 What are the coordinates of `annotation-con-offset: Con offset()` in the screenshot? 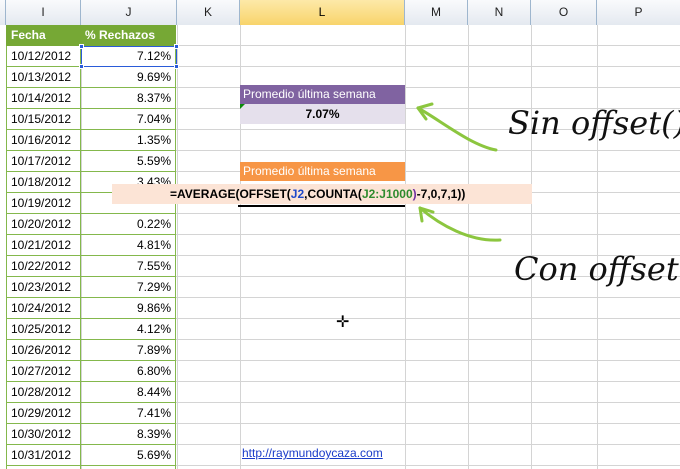 It's located at (597, 269).